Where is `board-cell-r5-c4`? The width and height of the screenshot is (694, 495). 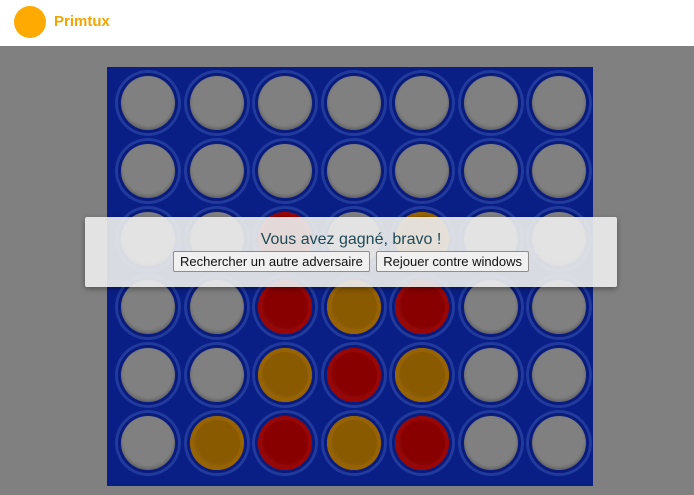
board-cell-r5-c4 is located at coordinates (353, 375).